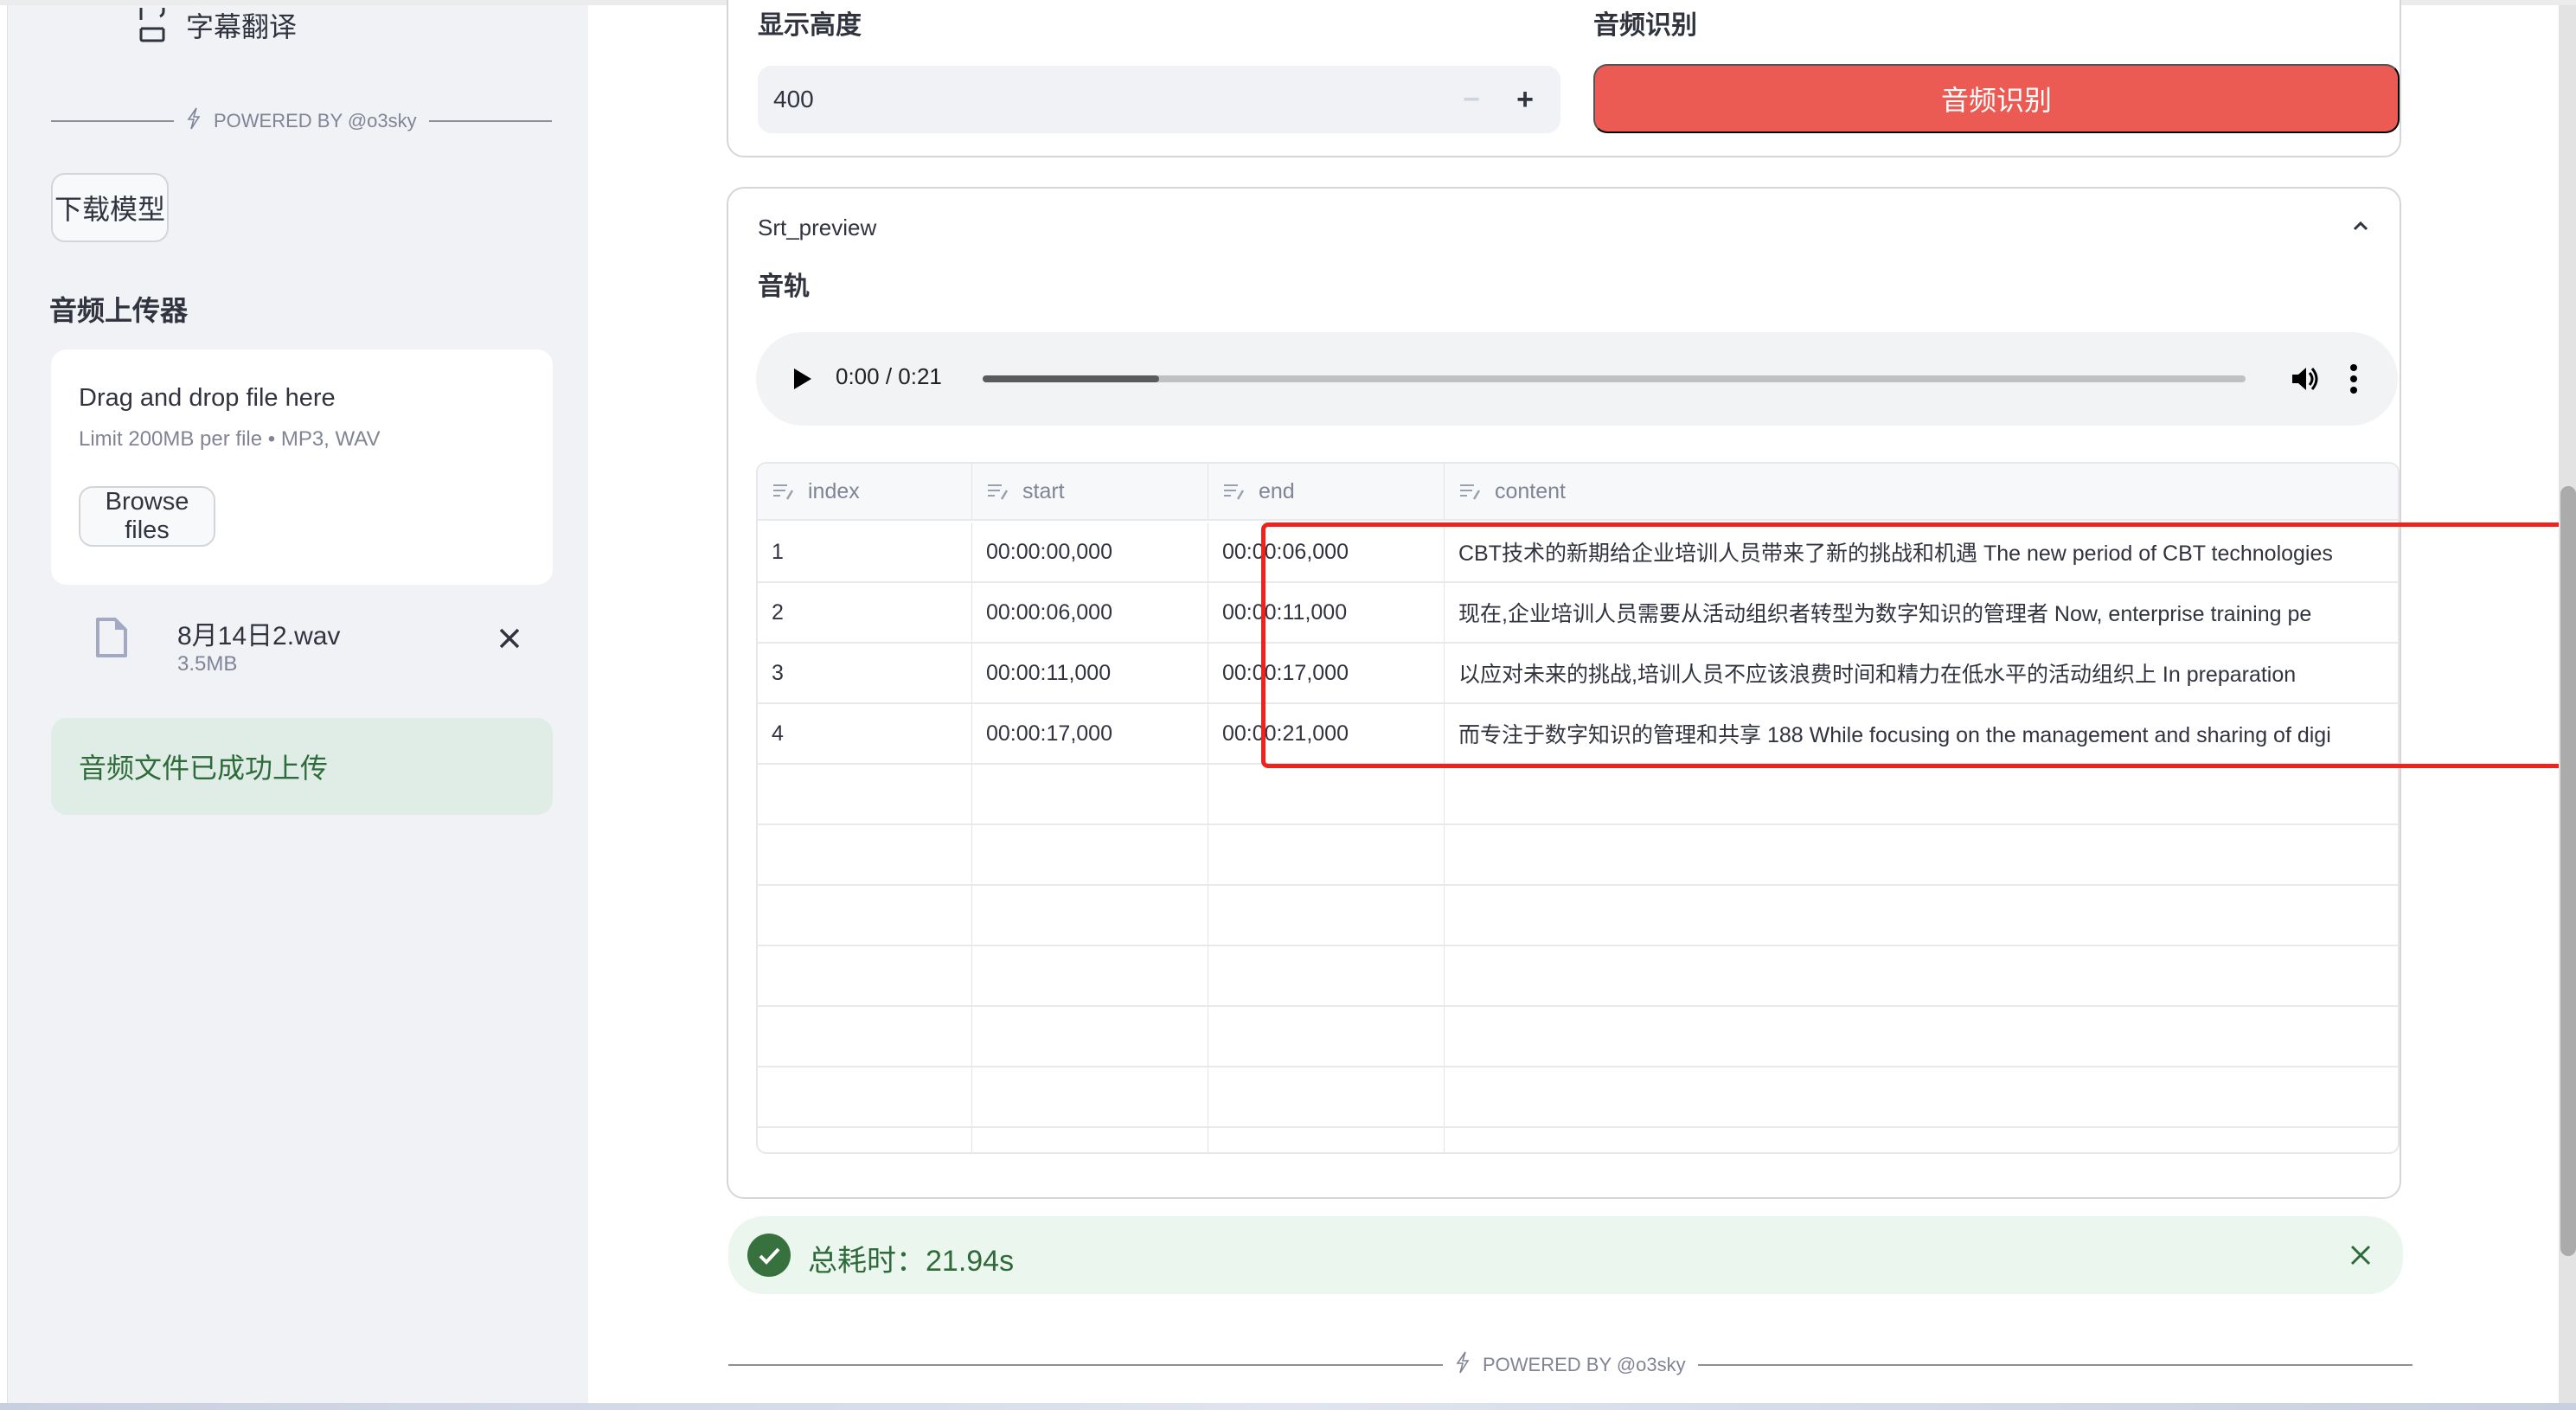  I want to click on expander-title: Srt_preview, so click(817, 228).